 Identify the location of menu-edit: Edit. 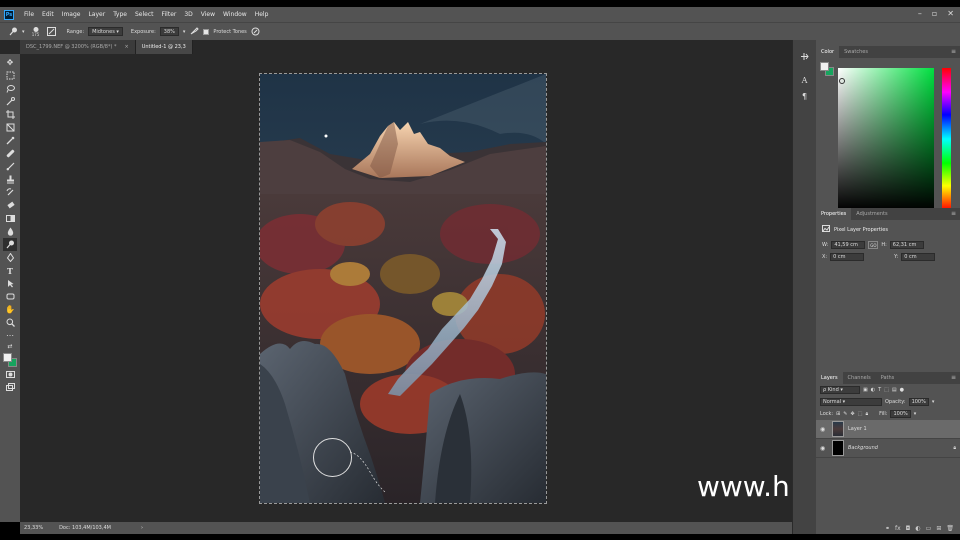
(48, 14).